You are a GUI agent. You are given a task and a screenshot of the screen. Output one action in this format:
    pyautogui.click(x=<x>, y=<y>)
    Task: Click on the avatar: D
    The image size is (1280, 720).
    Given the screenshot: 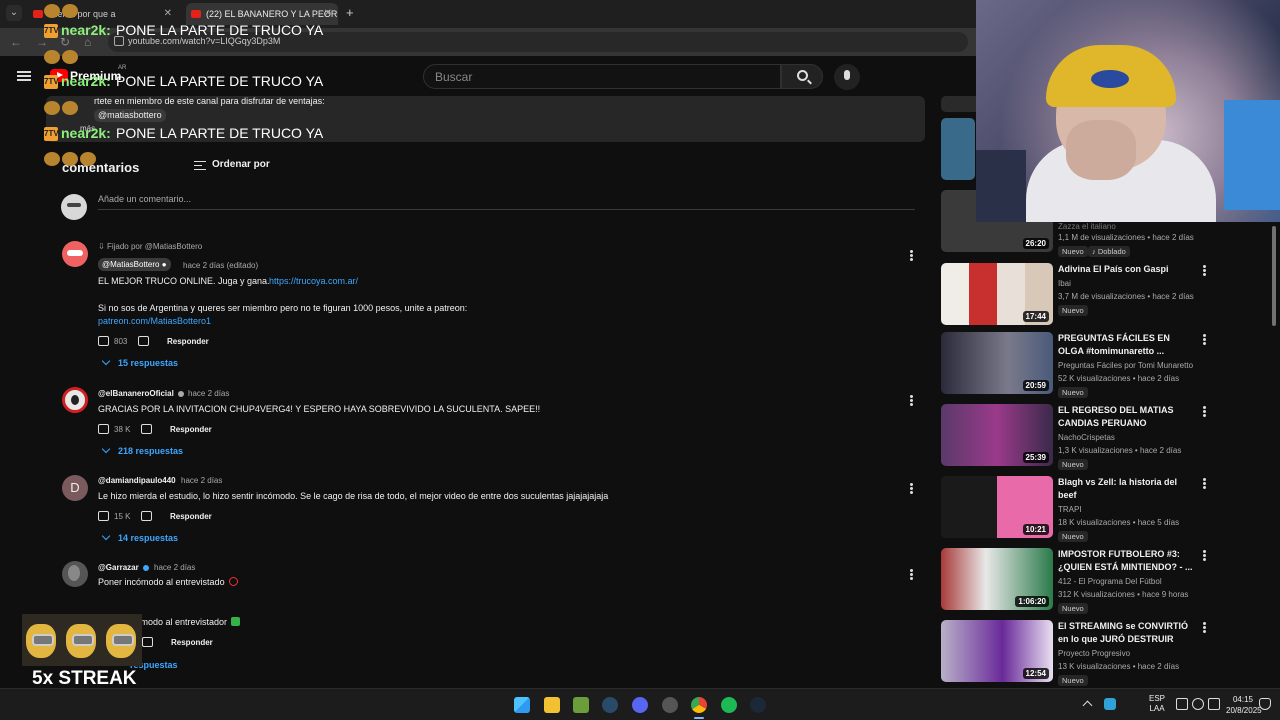 What is the action you would take?
    pyautogui.click(x=75, y=488)
    